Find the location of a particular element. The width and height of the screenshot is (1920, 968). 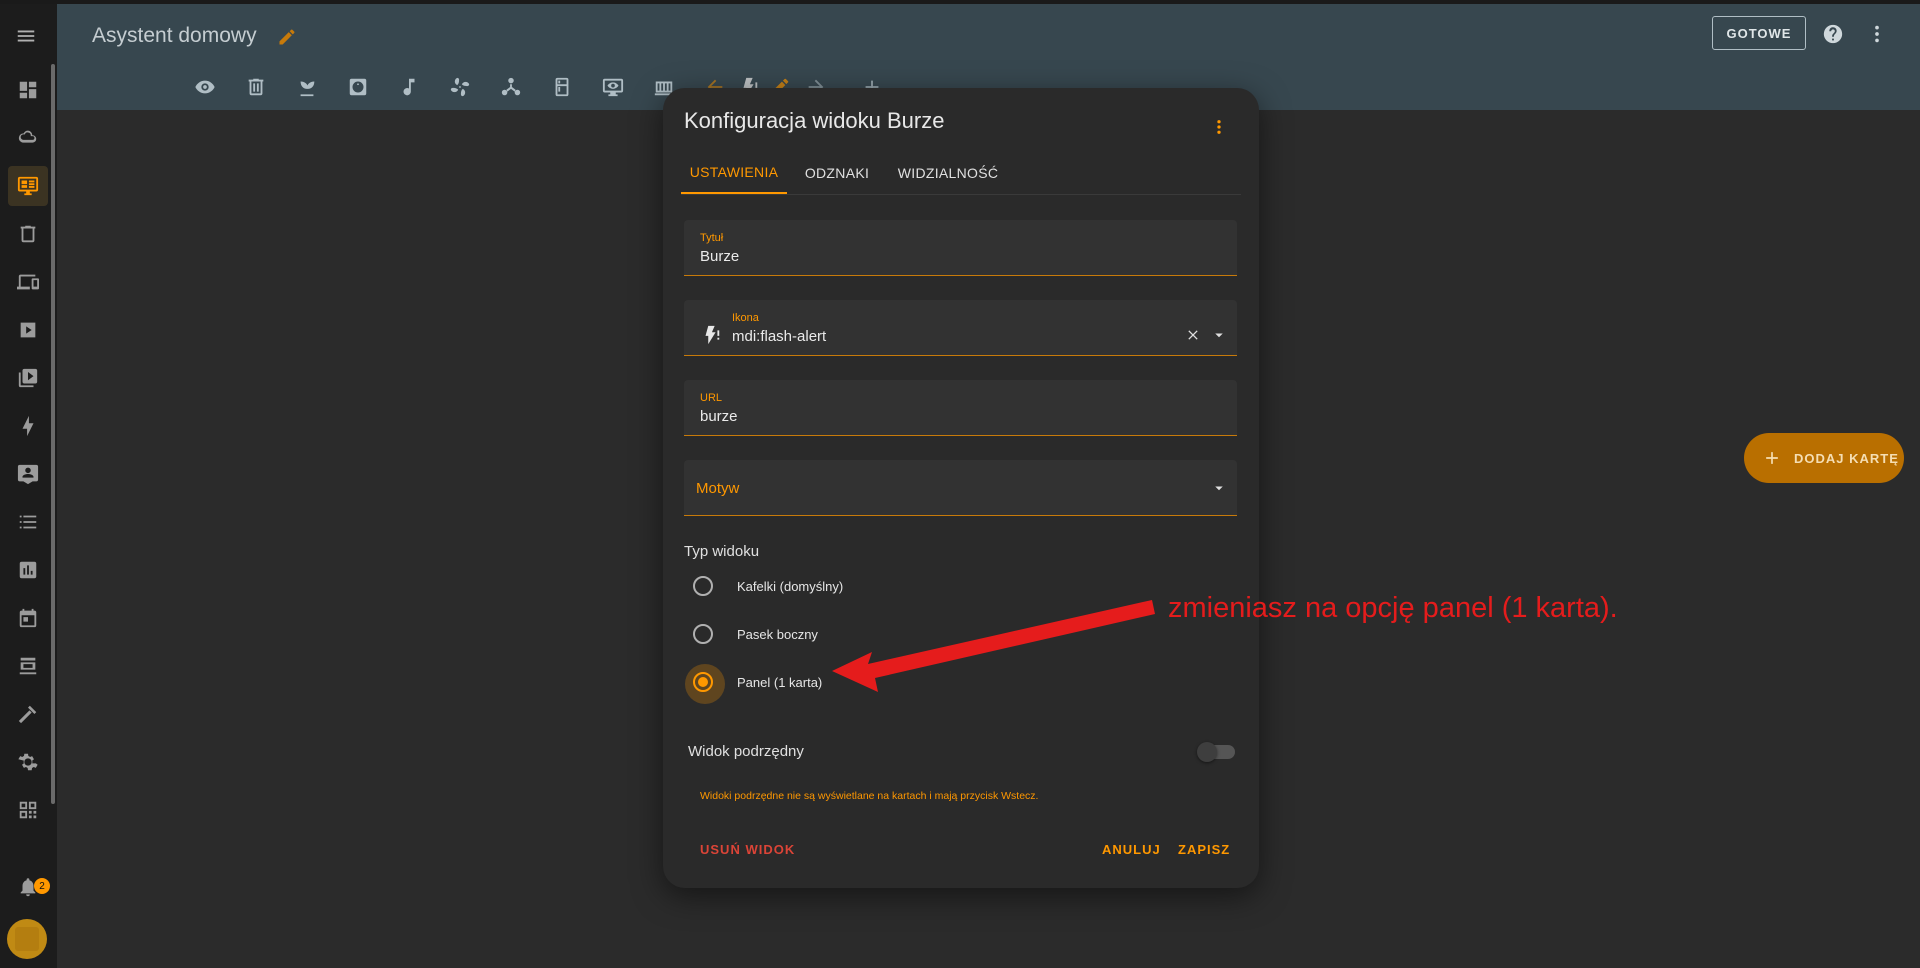

sidebar-item-developer is located at coordinates (28, 714).